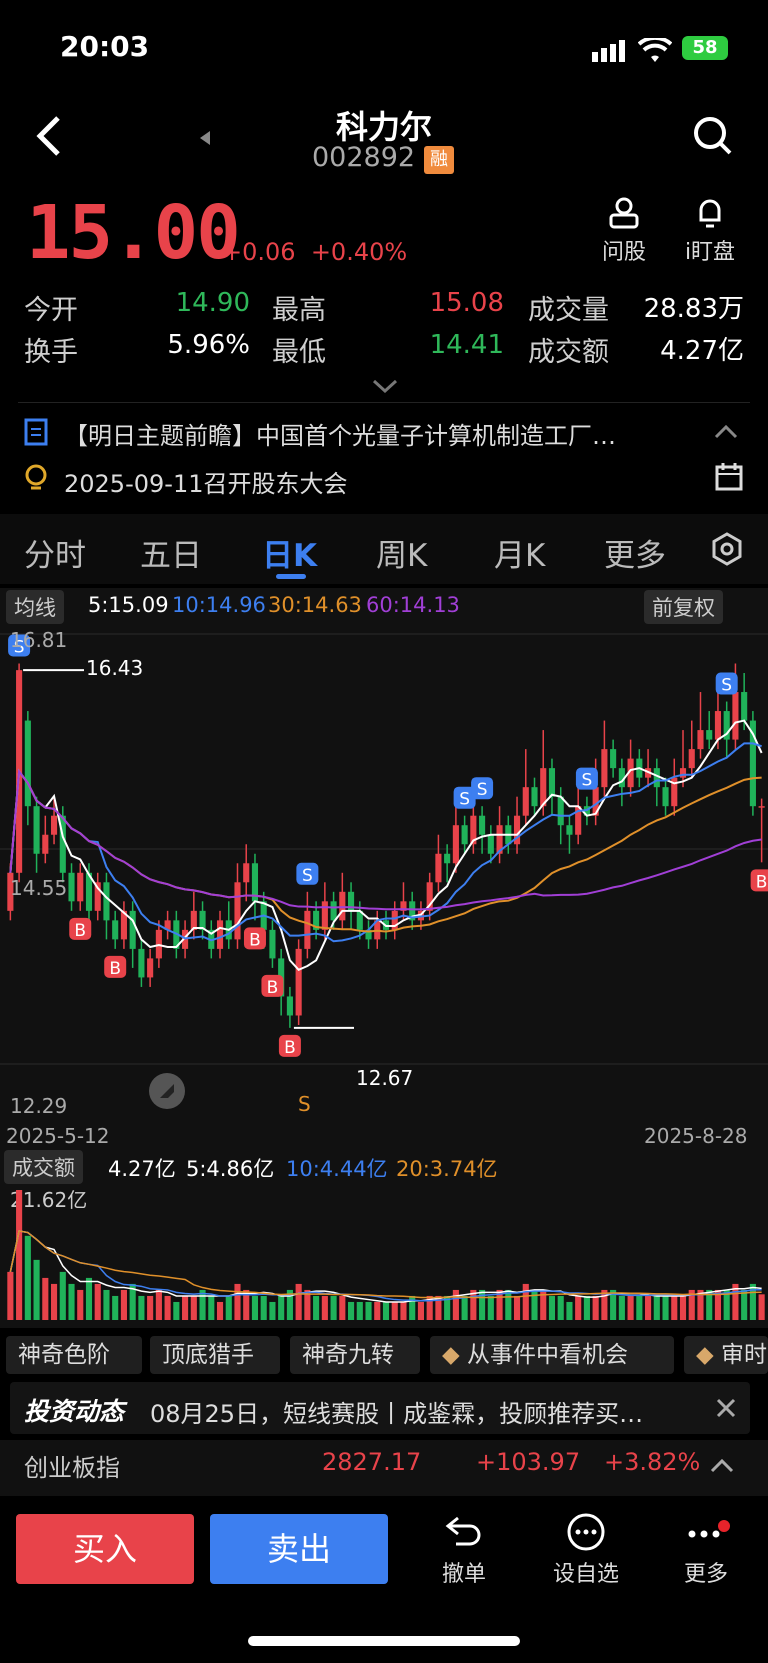  Describe the element at coordinates (171, 552) in the screenshot. I see `tab-five-day: 五日` at that location.